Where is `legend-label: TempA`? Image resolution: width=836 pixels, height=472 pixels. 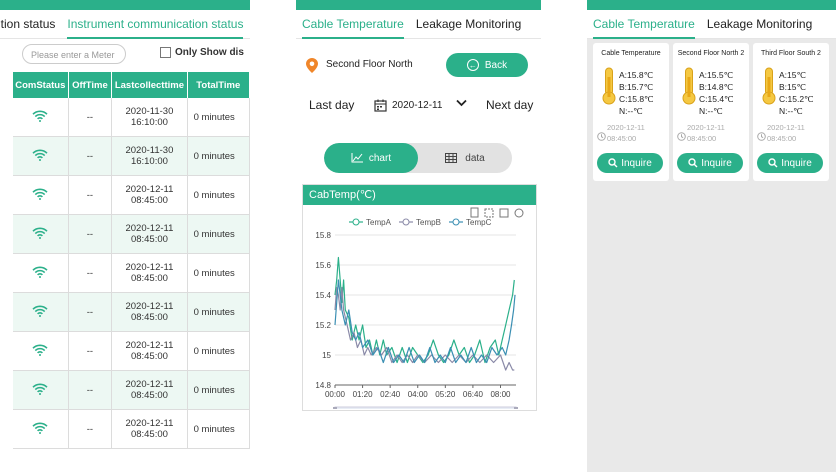 legend-label: TempA is located at coordinates (379, 222).